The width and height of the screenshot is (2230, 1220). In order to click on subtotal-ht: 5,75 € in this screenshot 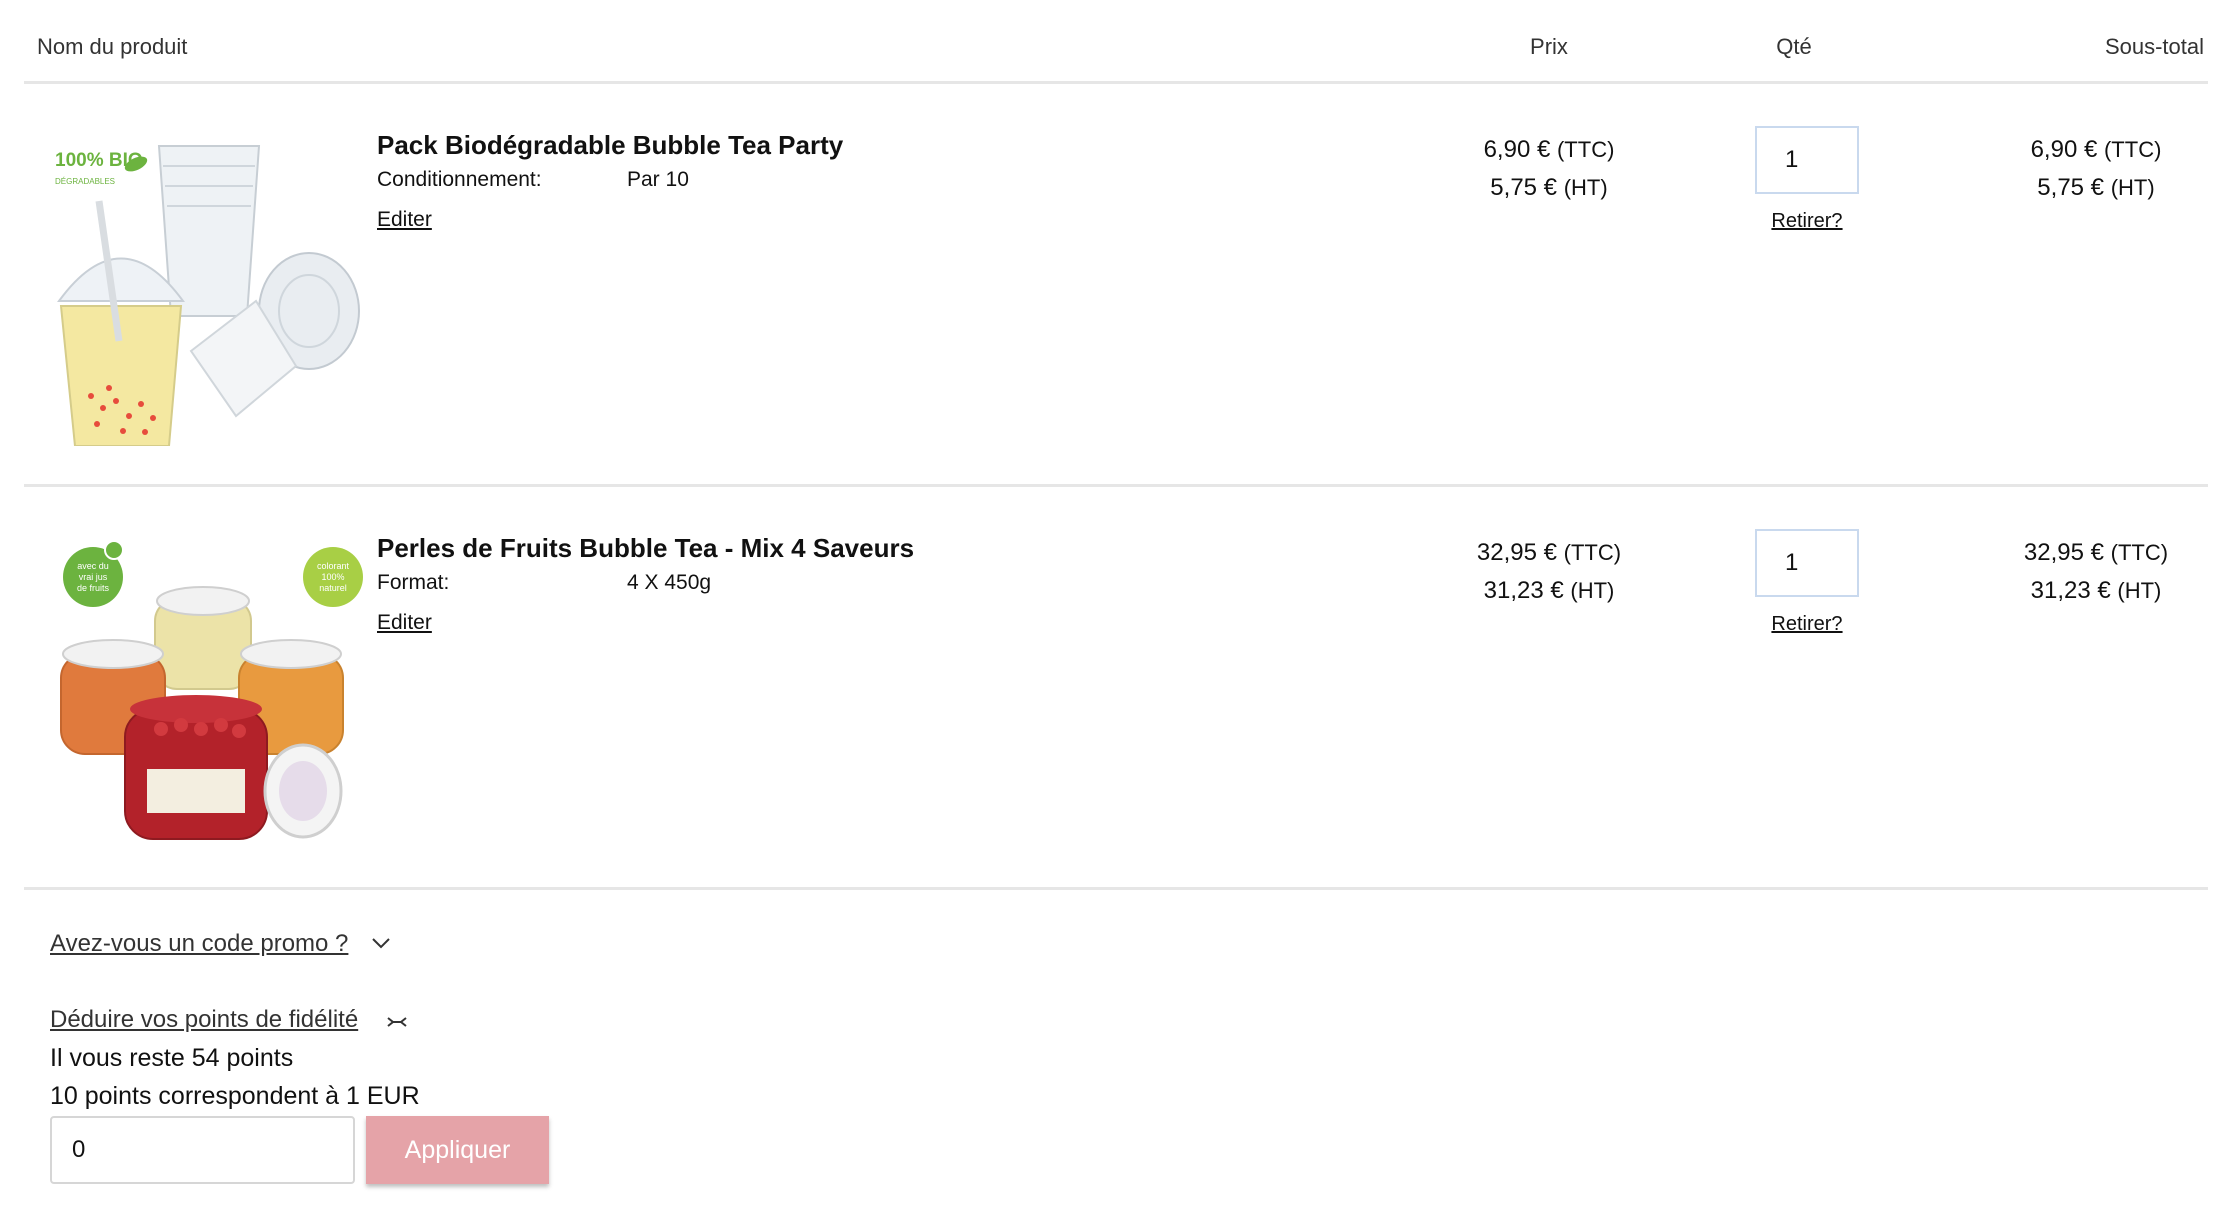, I will do `click(2071, 187)`.